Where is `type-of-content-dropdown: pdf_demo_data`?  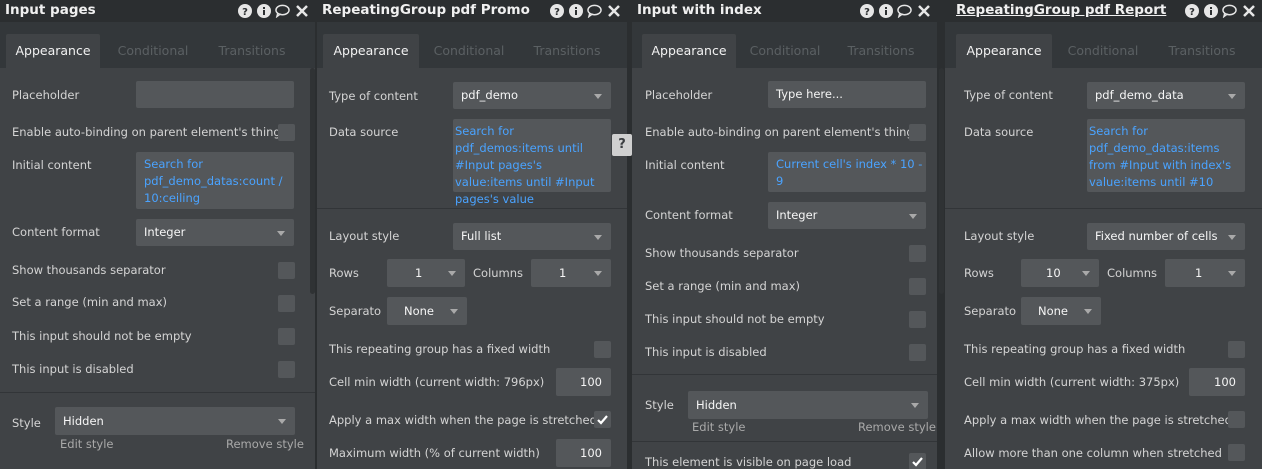 type-of-content-dropdown: pdf_demo_data is located at coordinates (1166, 95).